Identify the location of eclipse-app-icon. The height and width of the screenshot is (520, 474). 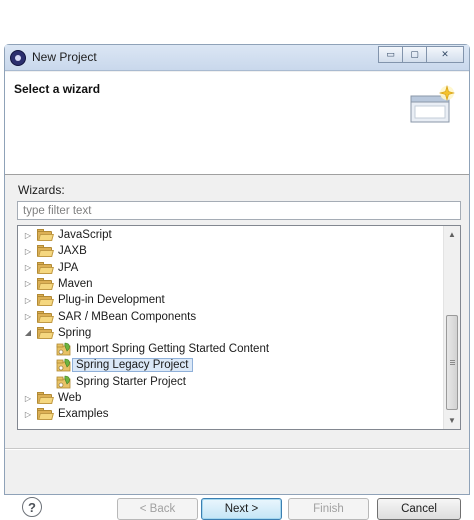
(18, 58).